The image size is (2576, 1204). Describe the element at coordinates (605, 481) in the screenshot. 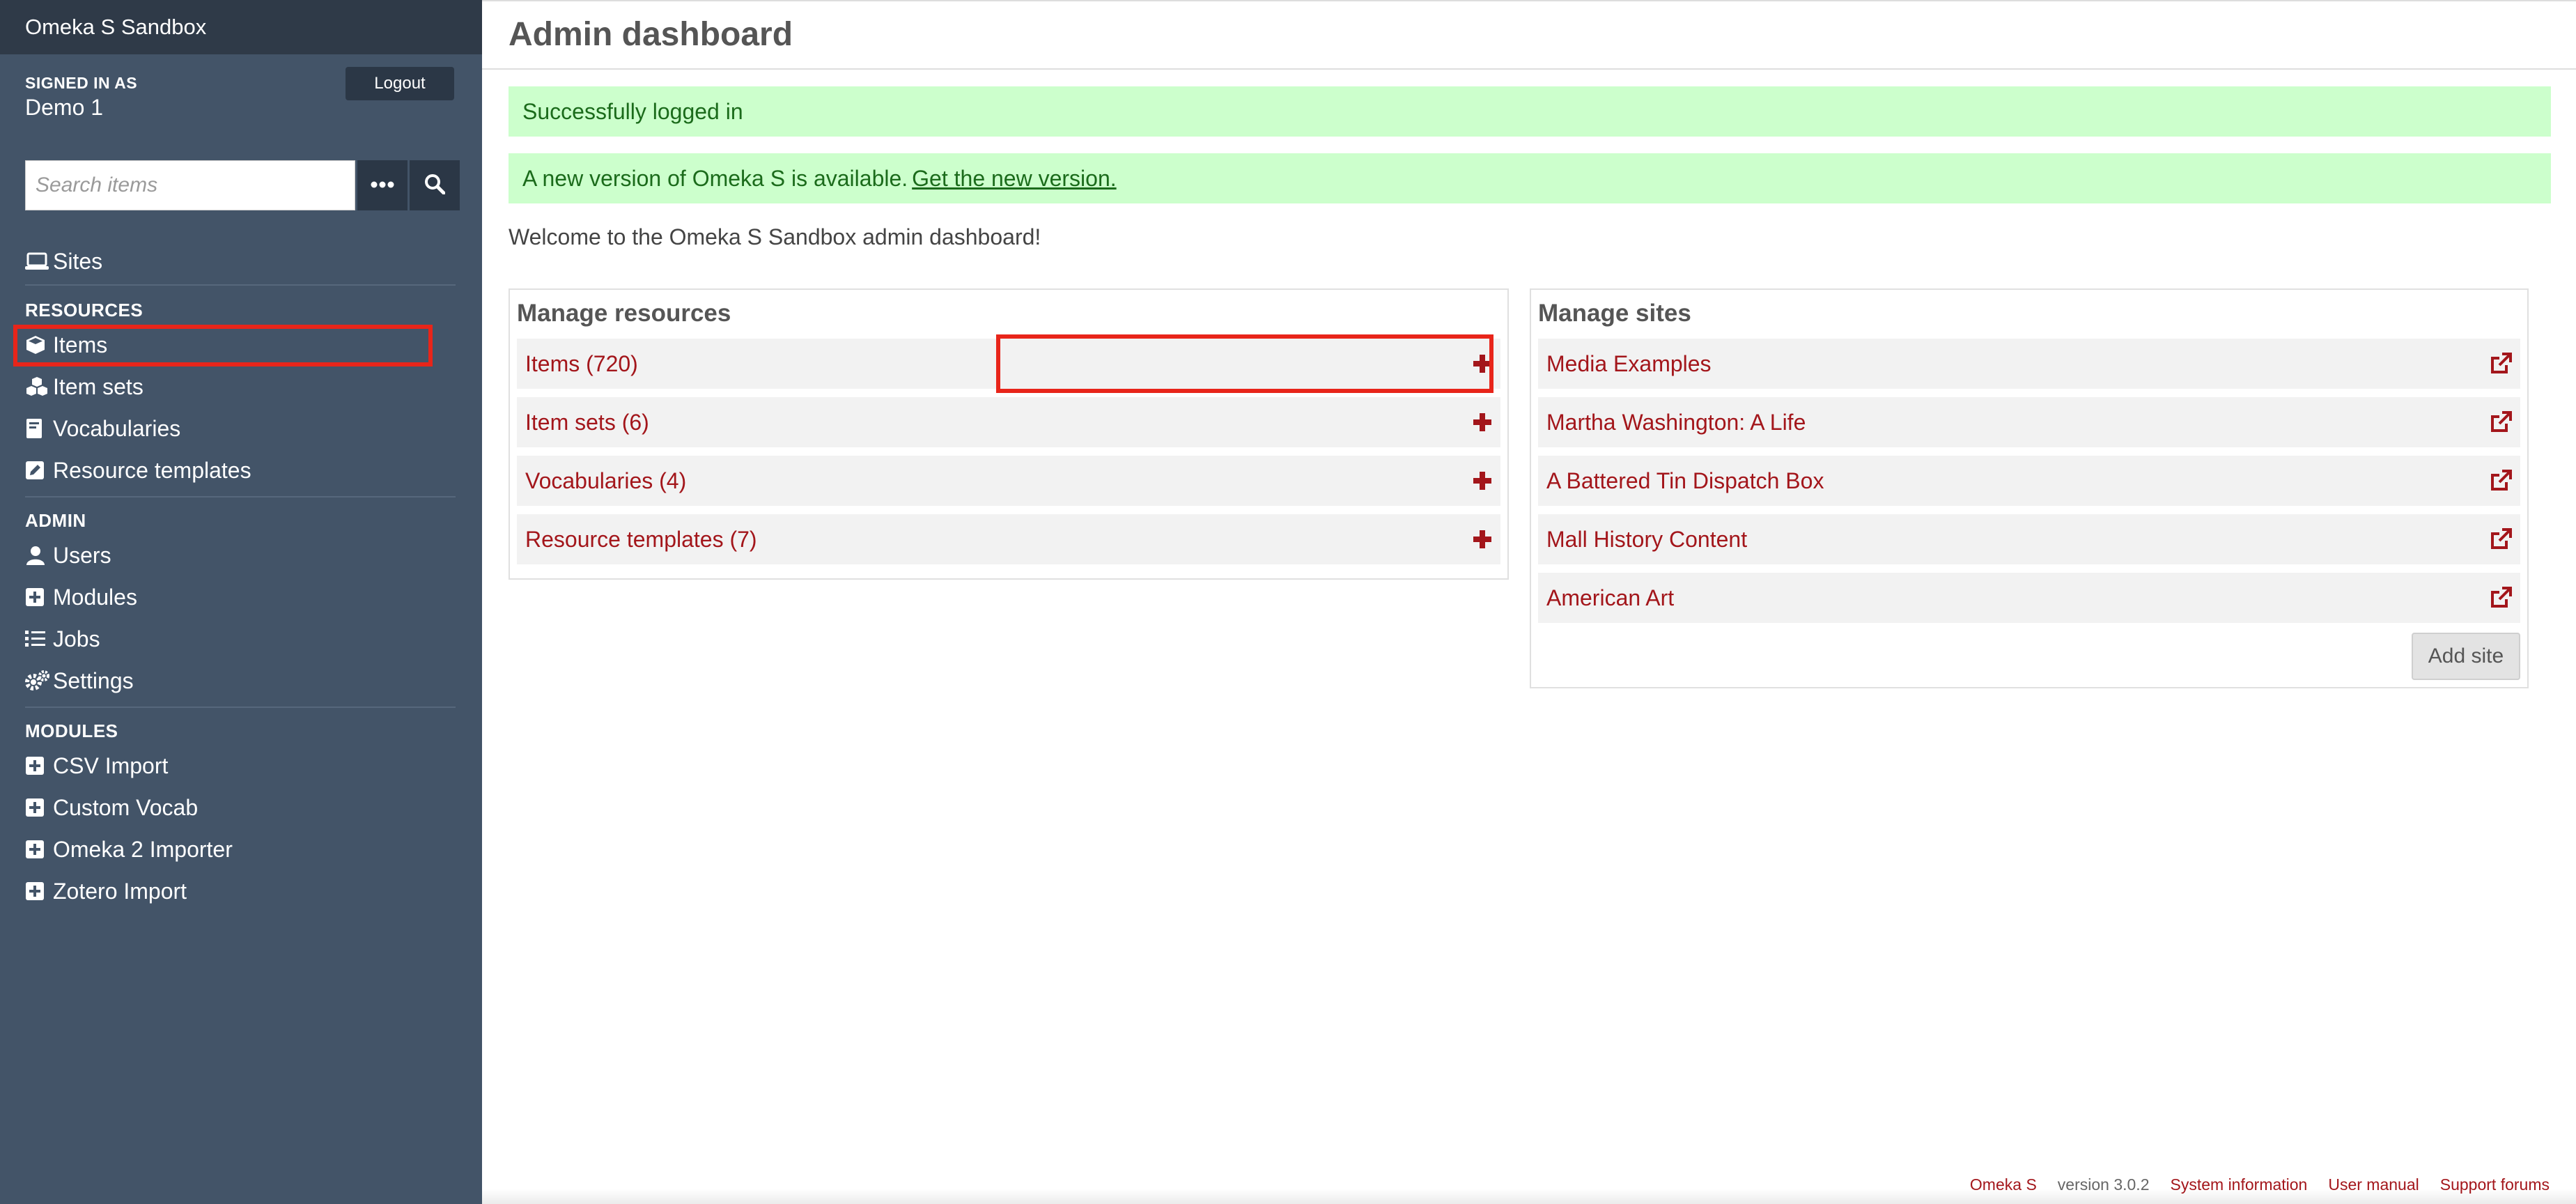

I see `resource-link: Vocabularies (4)` at that location.